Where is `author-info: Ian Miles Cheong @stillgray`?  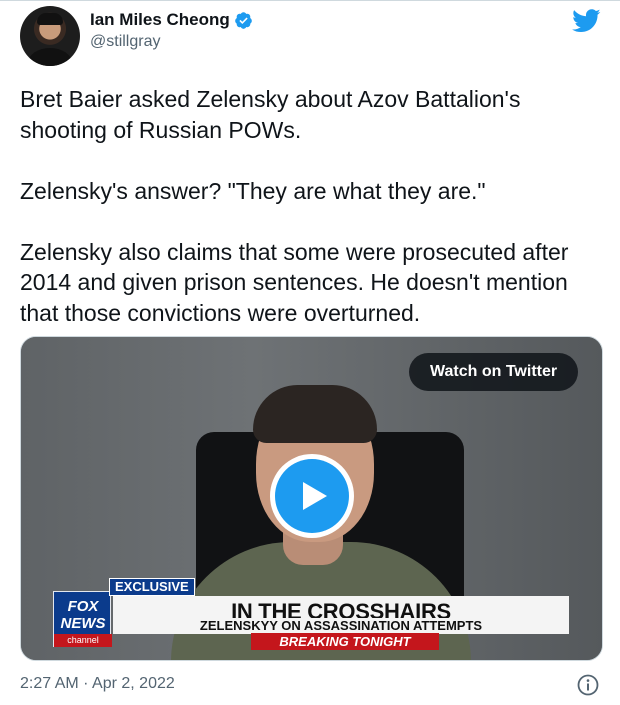
author-info: Ian Miles Cheong @stillgray is located at coordinates (171, 30).